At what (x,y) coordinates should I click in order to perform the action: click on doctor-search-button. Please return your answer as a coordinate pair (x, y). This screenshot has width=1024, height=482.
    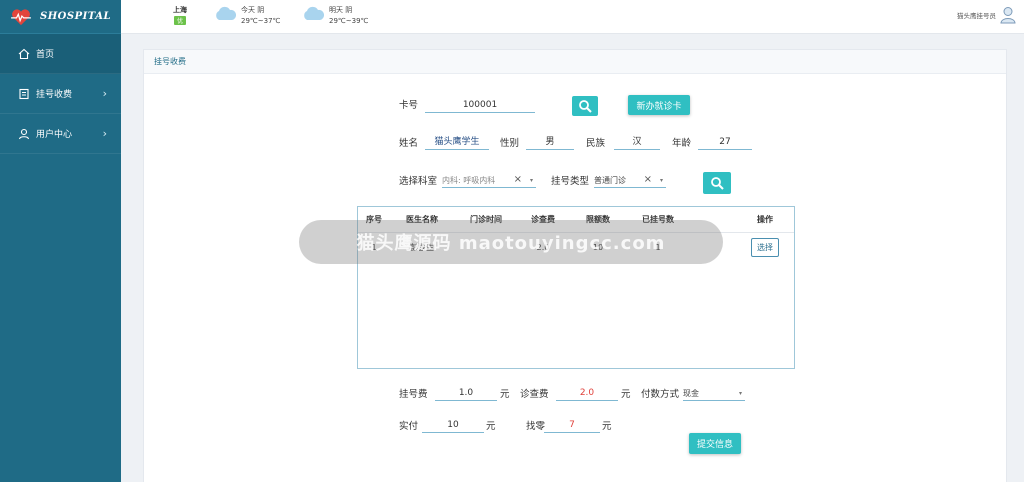
    Looking at the image, I should click on (717, 183).